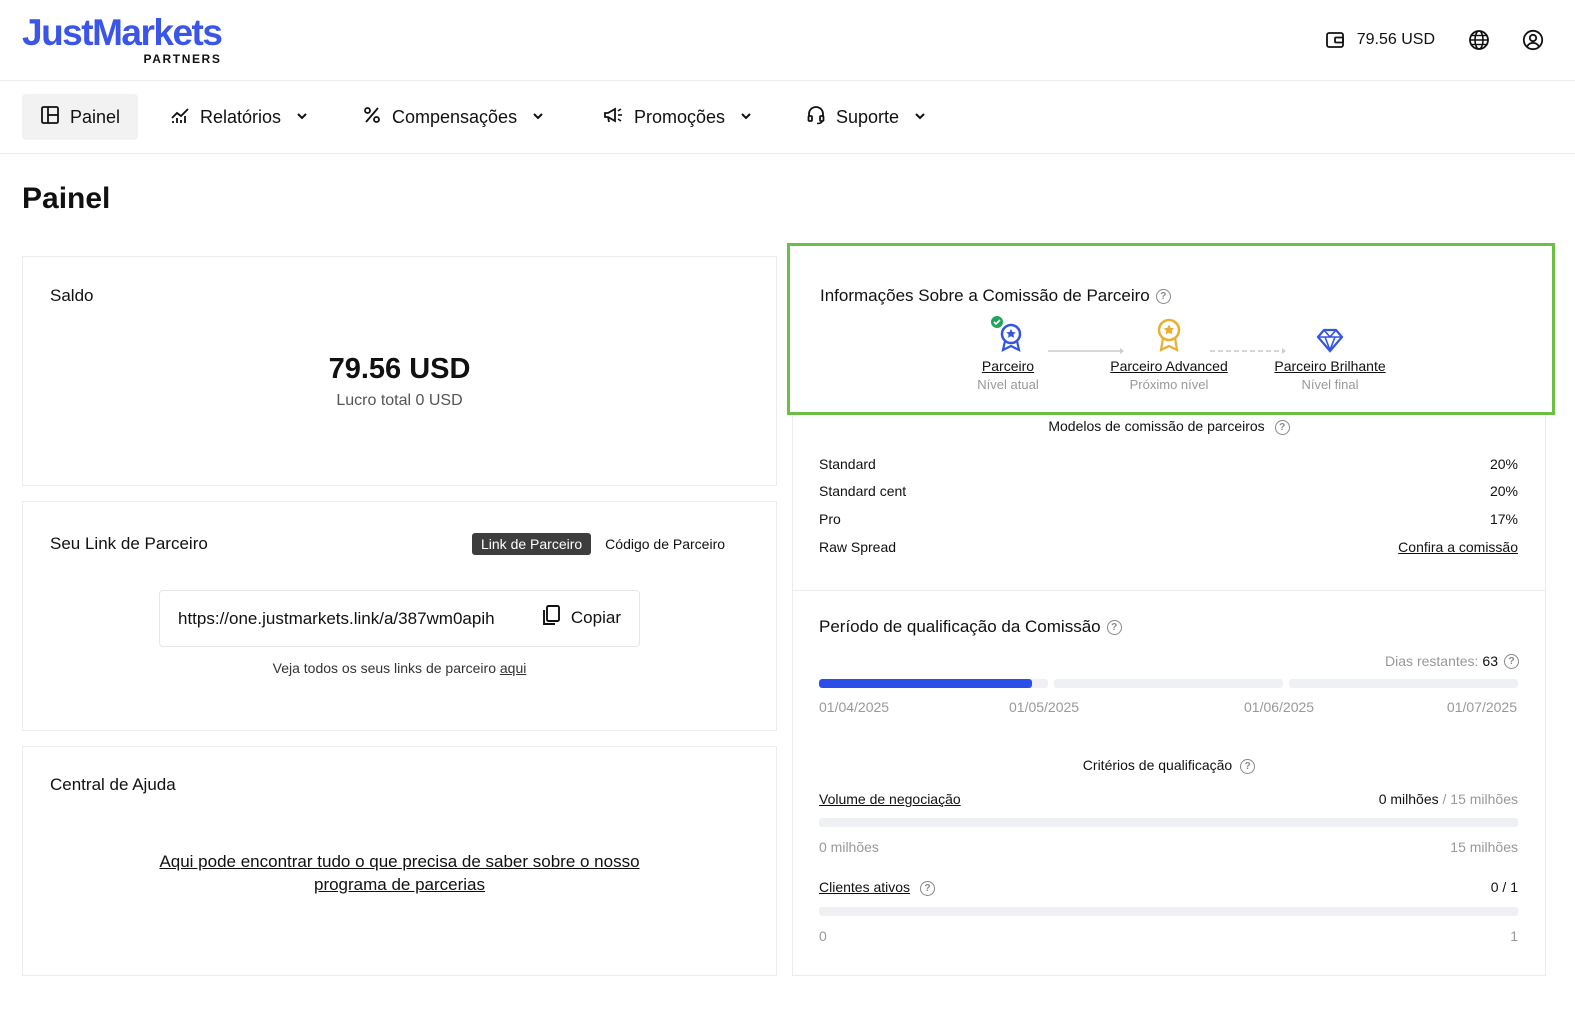 The width and height of the screenshot is (1575, 1012). Describe the element at coordinates (182, 59) in the screenshot. I see `logo-sub: PARTNERS` at that location.